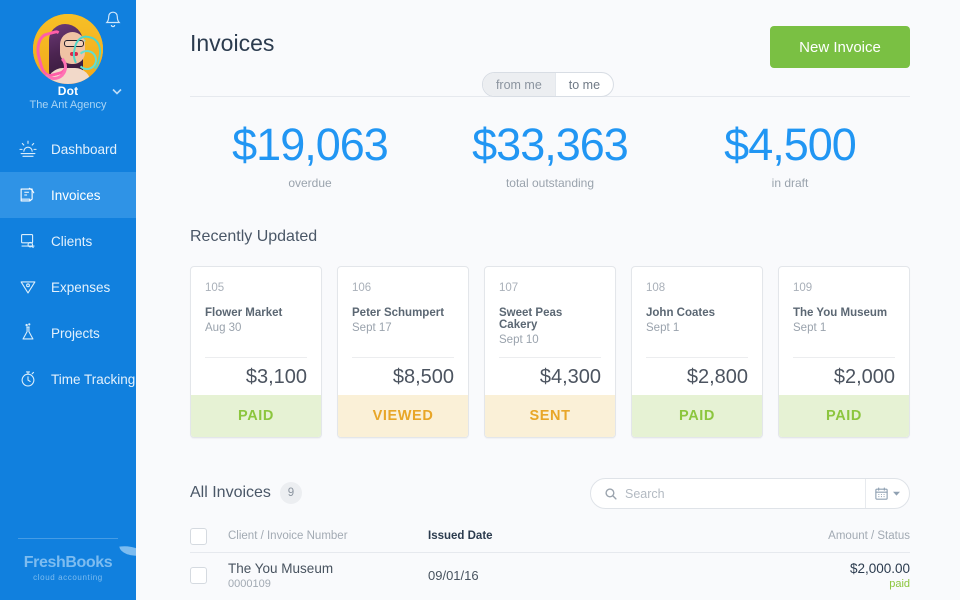 Image resolution: width=960 pixels, height=600 pixels. Describe the element at coordinates (81, 287) in the screenshot. I see `sidebar-item-label: Expenses` at that location.